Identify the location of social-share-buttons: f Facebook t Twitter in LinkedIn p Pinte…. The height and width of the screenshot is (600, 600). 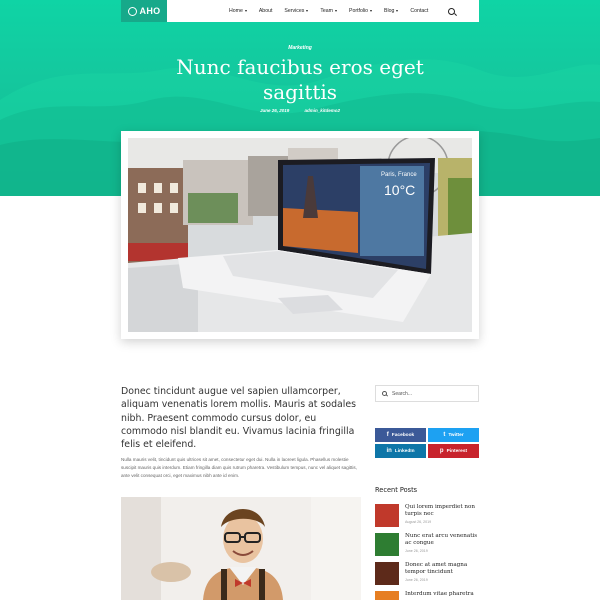
(427, 443).